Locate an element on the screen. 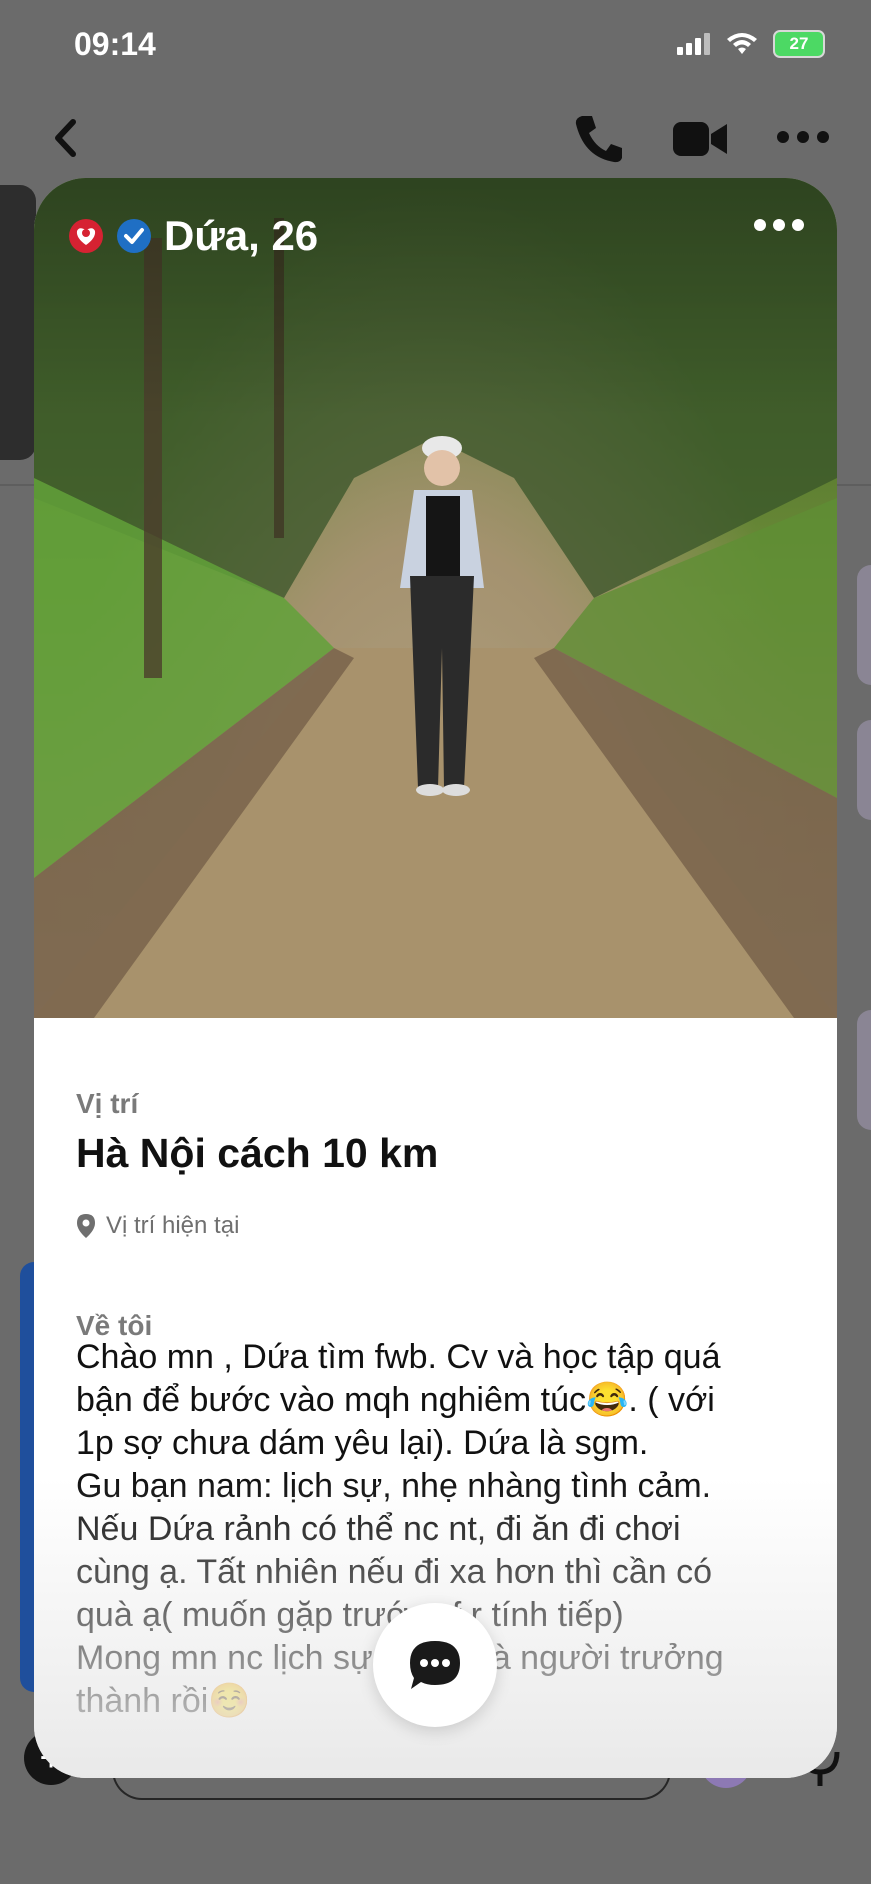 The width and height of the screenshot is (871, 1884). chat-button is located at coordinates (435, 1665).